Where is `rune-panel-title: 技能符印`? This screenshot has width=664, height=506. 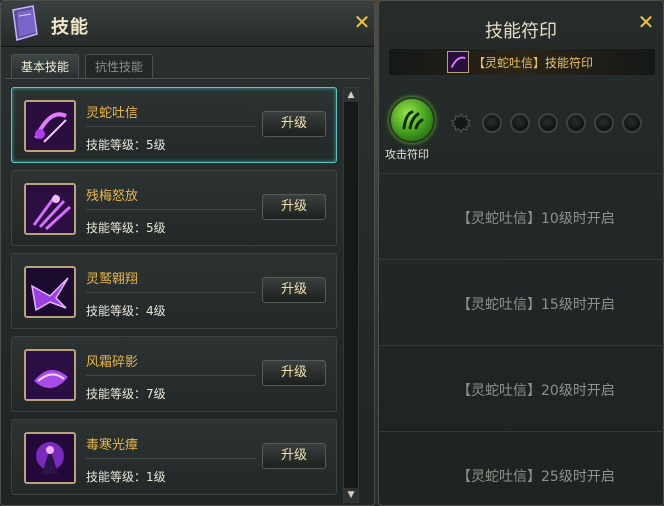 rune-panel-title: 技能符印 is located at coordinates (521, 31).